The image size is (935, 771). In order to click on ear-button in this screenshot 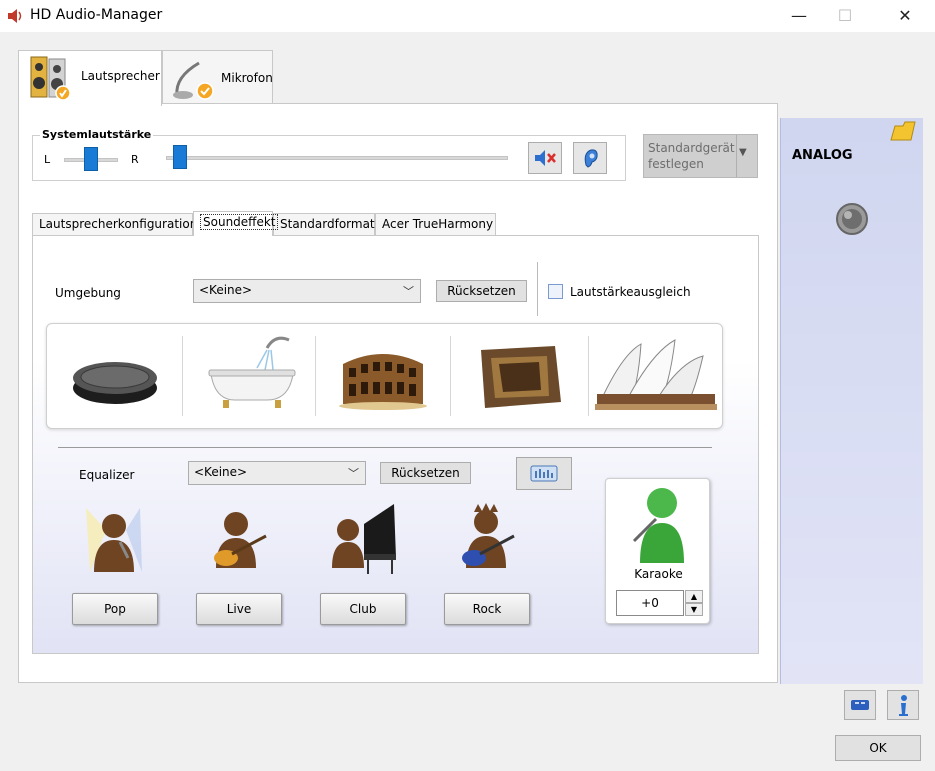, I will do `click(590, 158)`.